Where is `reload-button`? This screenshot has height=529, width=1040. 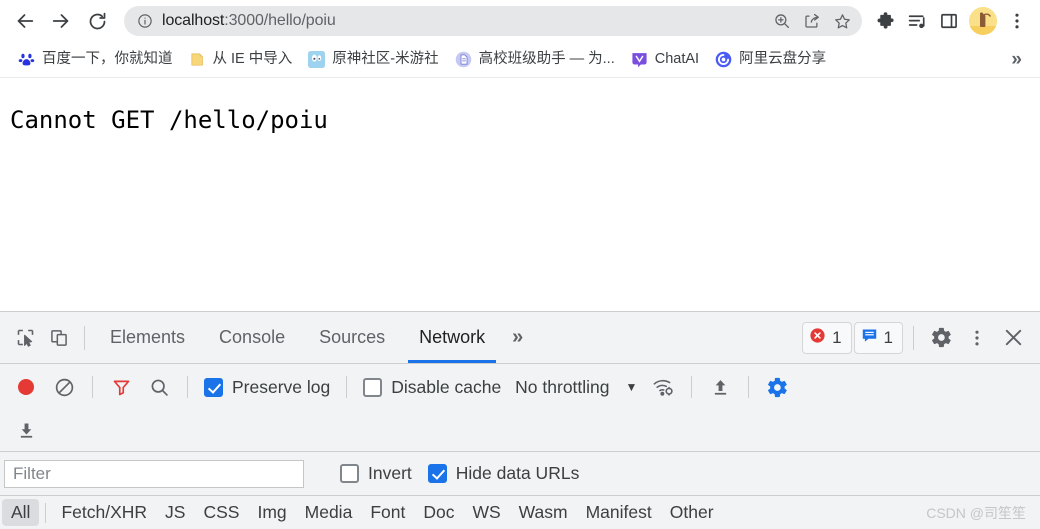
reload-button is located at coordinates (97, 21).